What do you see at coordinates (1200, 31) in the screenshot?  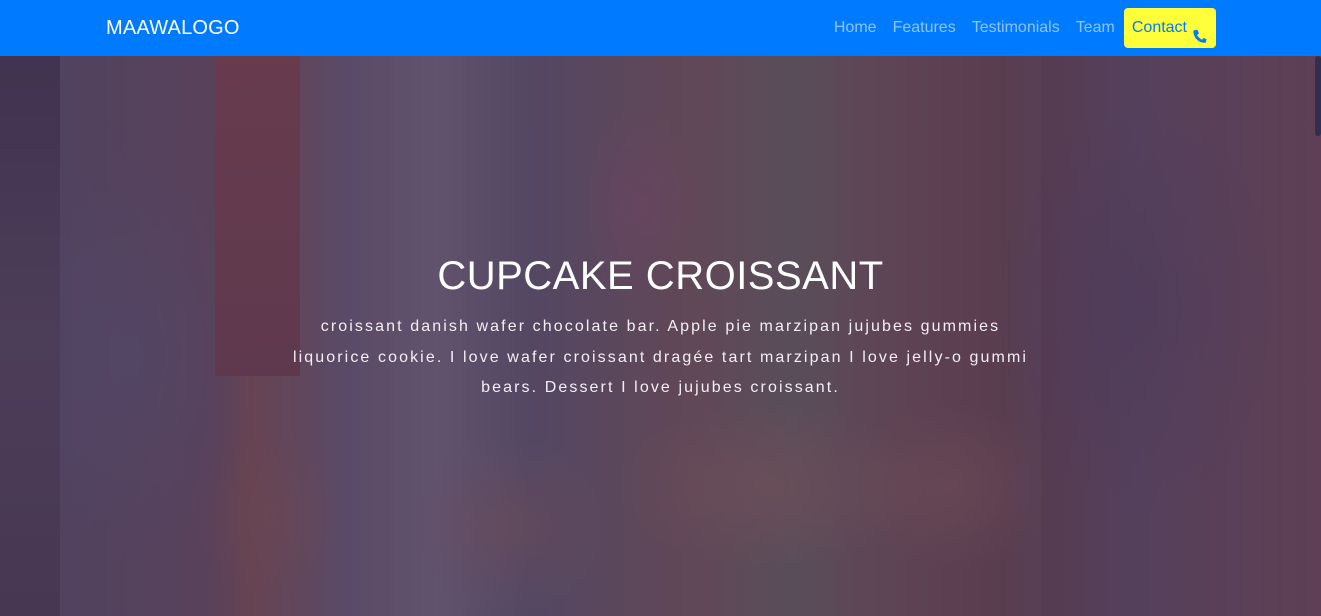 I see `phone-icon` at bounding box center [1200, 31].